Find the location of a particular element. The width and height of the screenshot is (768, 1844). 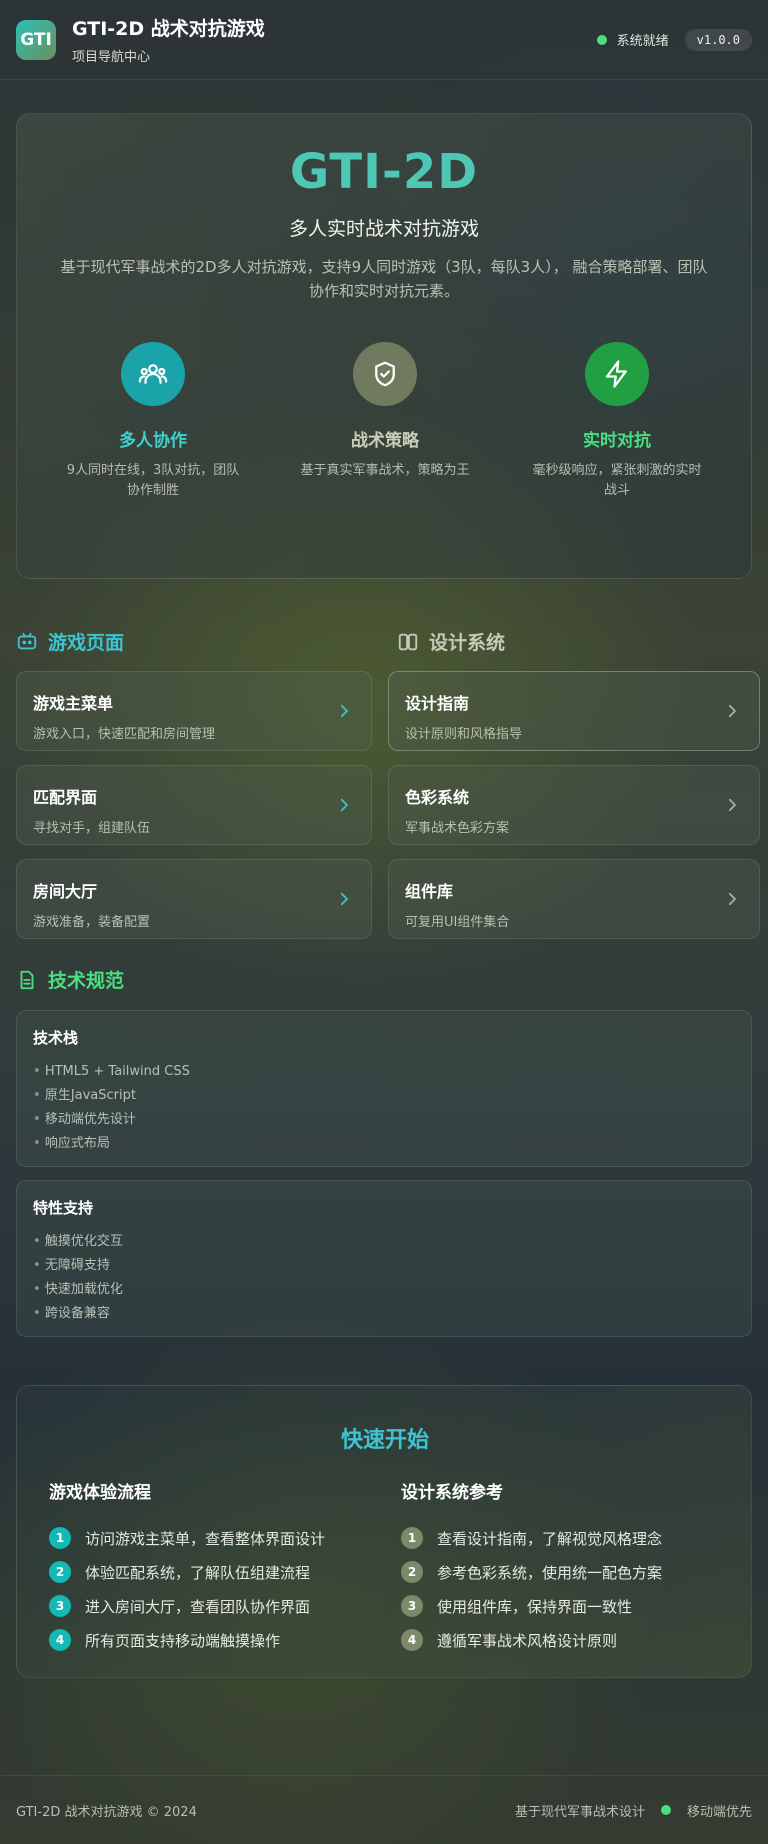

section-design-system: 设计系统 is located at coordinates (451, 641).